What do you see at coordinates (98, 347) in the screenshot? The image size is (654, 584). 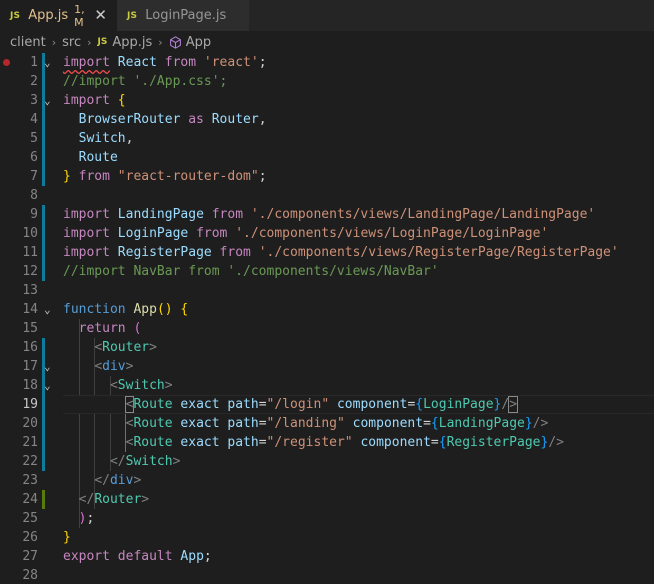 I see `code-token: <` at bounding box center [98, 347].